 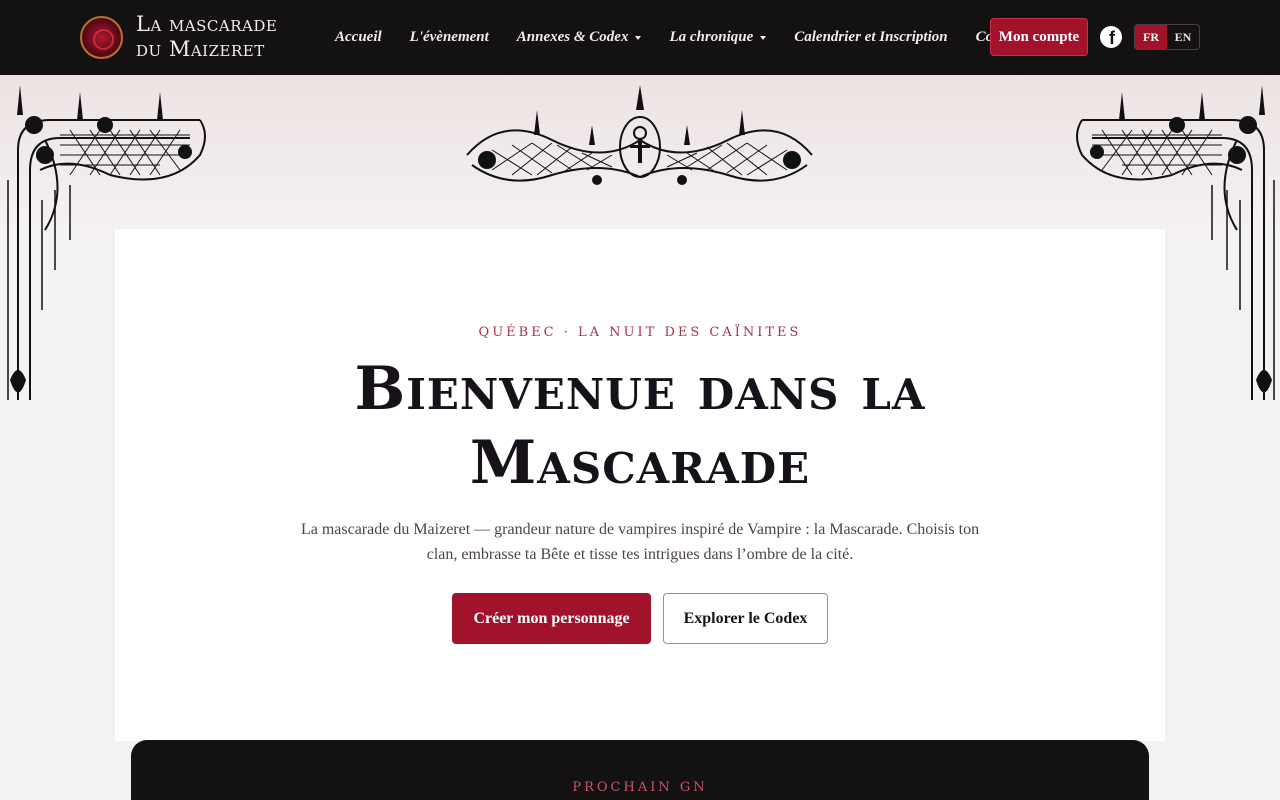 I want to click on nav-annexes-codex: Annexes & Codex, so click(x=579, y=37).